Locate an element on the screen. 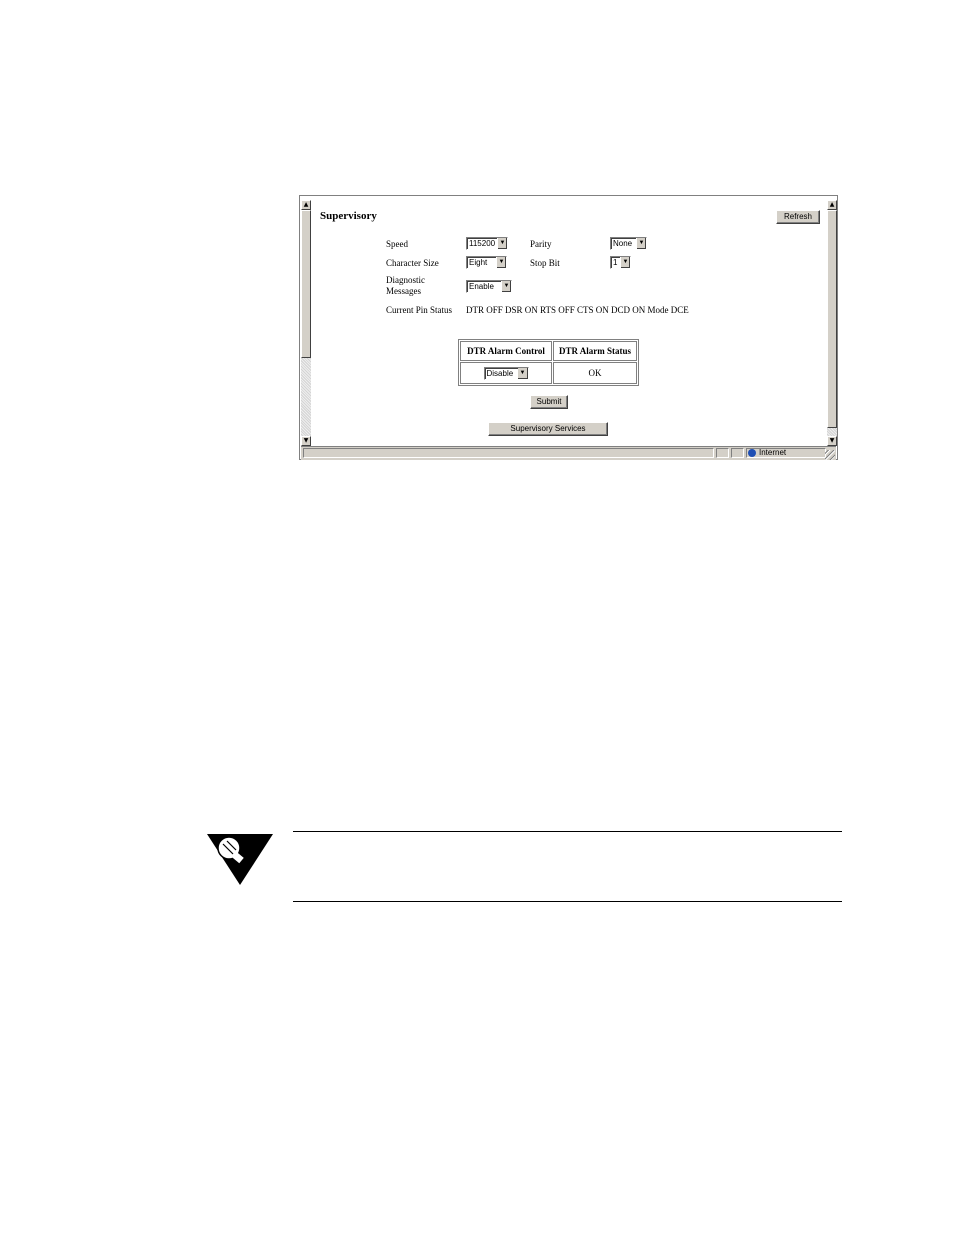  diagnostic-label-line1: Diagnostic is located at coordinates (405, 280).